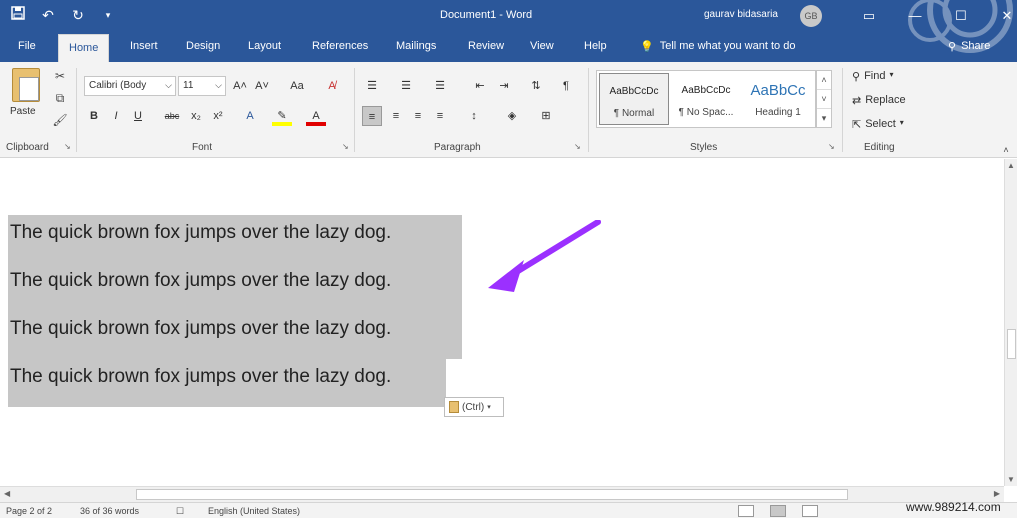 The width and height of the screenshot is (1017, 518). I want to click on decrease-indent-icon: ⇤, so click(480, 86).